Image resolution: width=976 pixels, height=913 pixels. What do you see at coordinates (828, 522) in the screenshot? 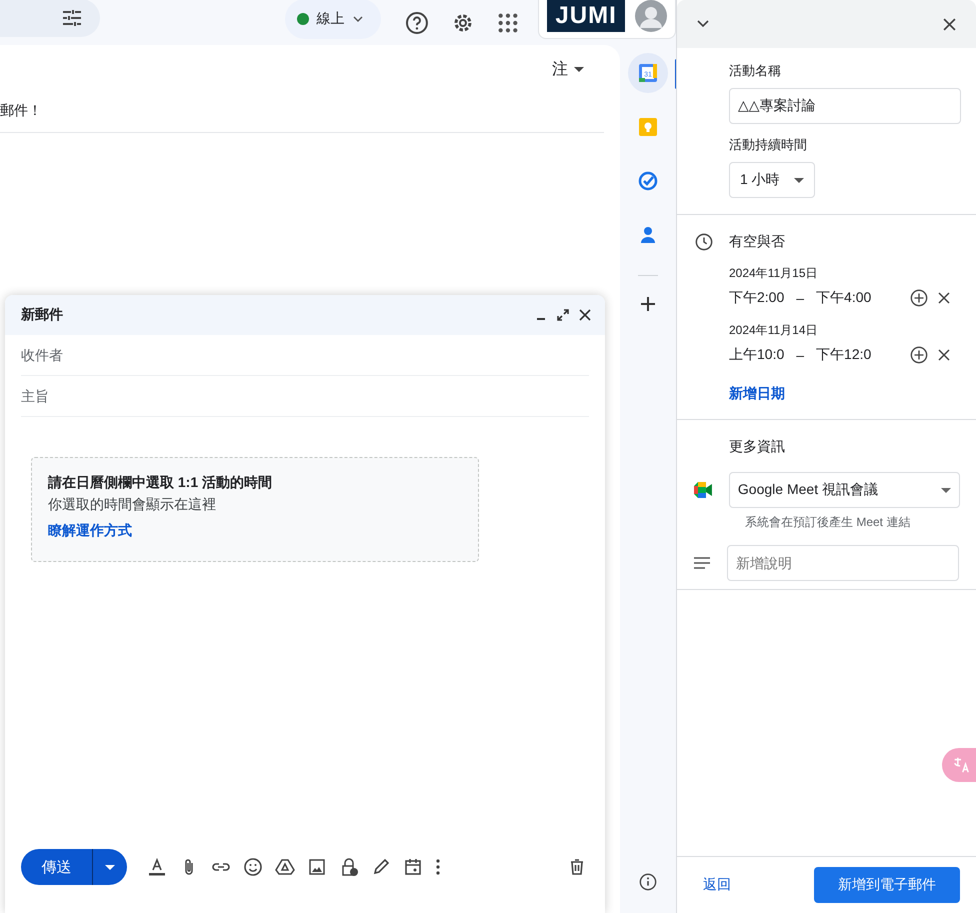
I see `meet-hint: 系統會在預訂後產生 Meet 連結` at bounding box center [828, 522].